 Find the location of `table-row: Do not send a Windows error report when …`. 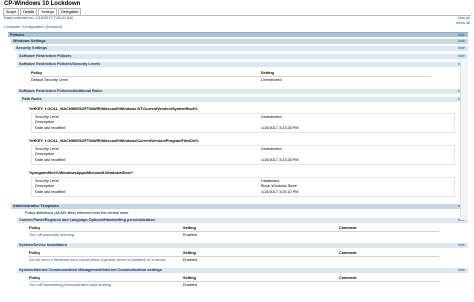

table-row: Do not send a Windows error report when … is located at coordinates (234, 260).